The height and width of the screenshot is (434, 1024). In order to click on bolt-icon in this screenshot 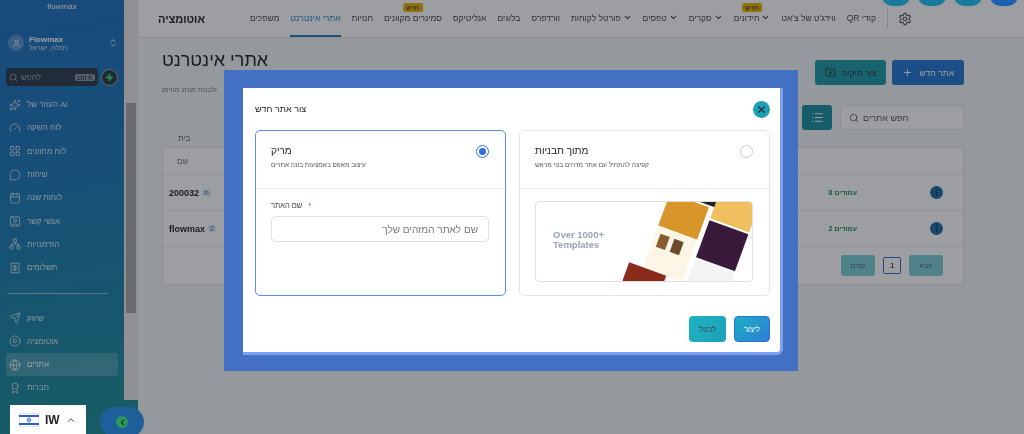, I will do `click(109, 77)`.